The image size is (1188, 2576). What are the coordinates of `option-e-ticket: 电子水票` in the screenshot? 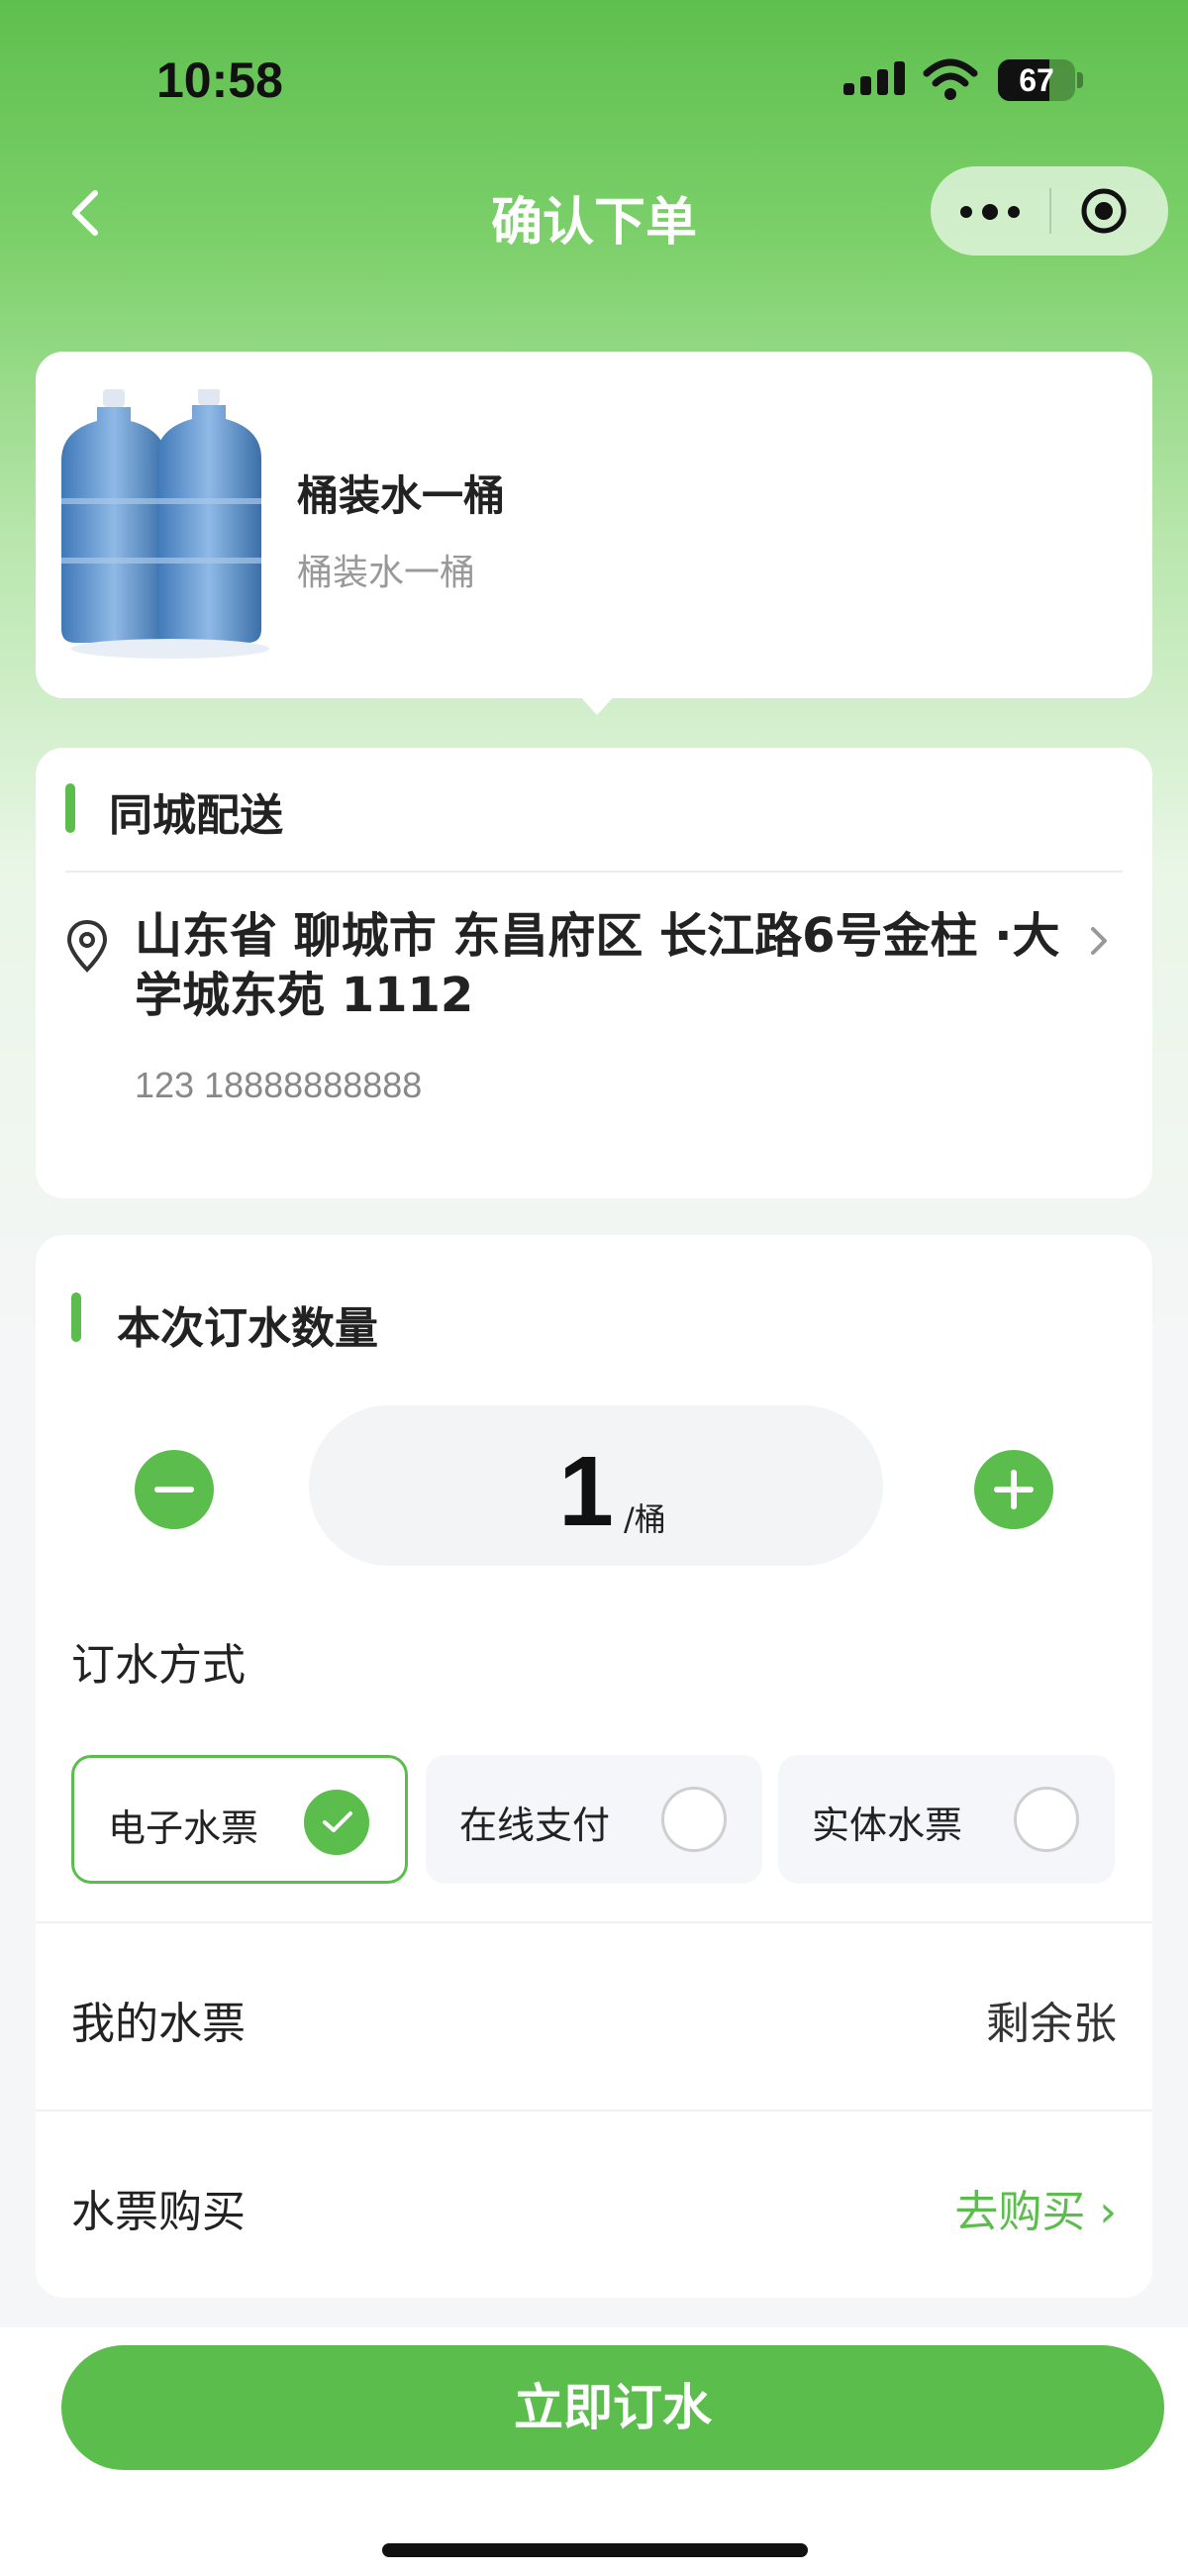 It's located at (240, 1819).